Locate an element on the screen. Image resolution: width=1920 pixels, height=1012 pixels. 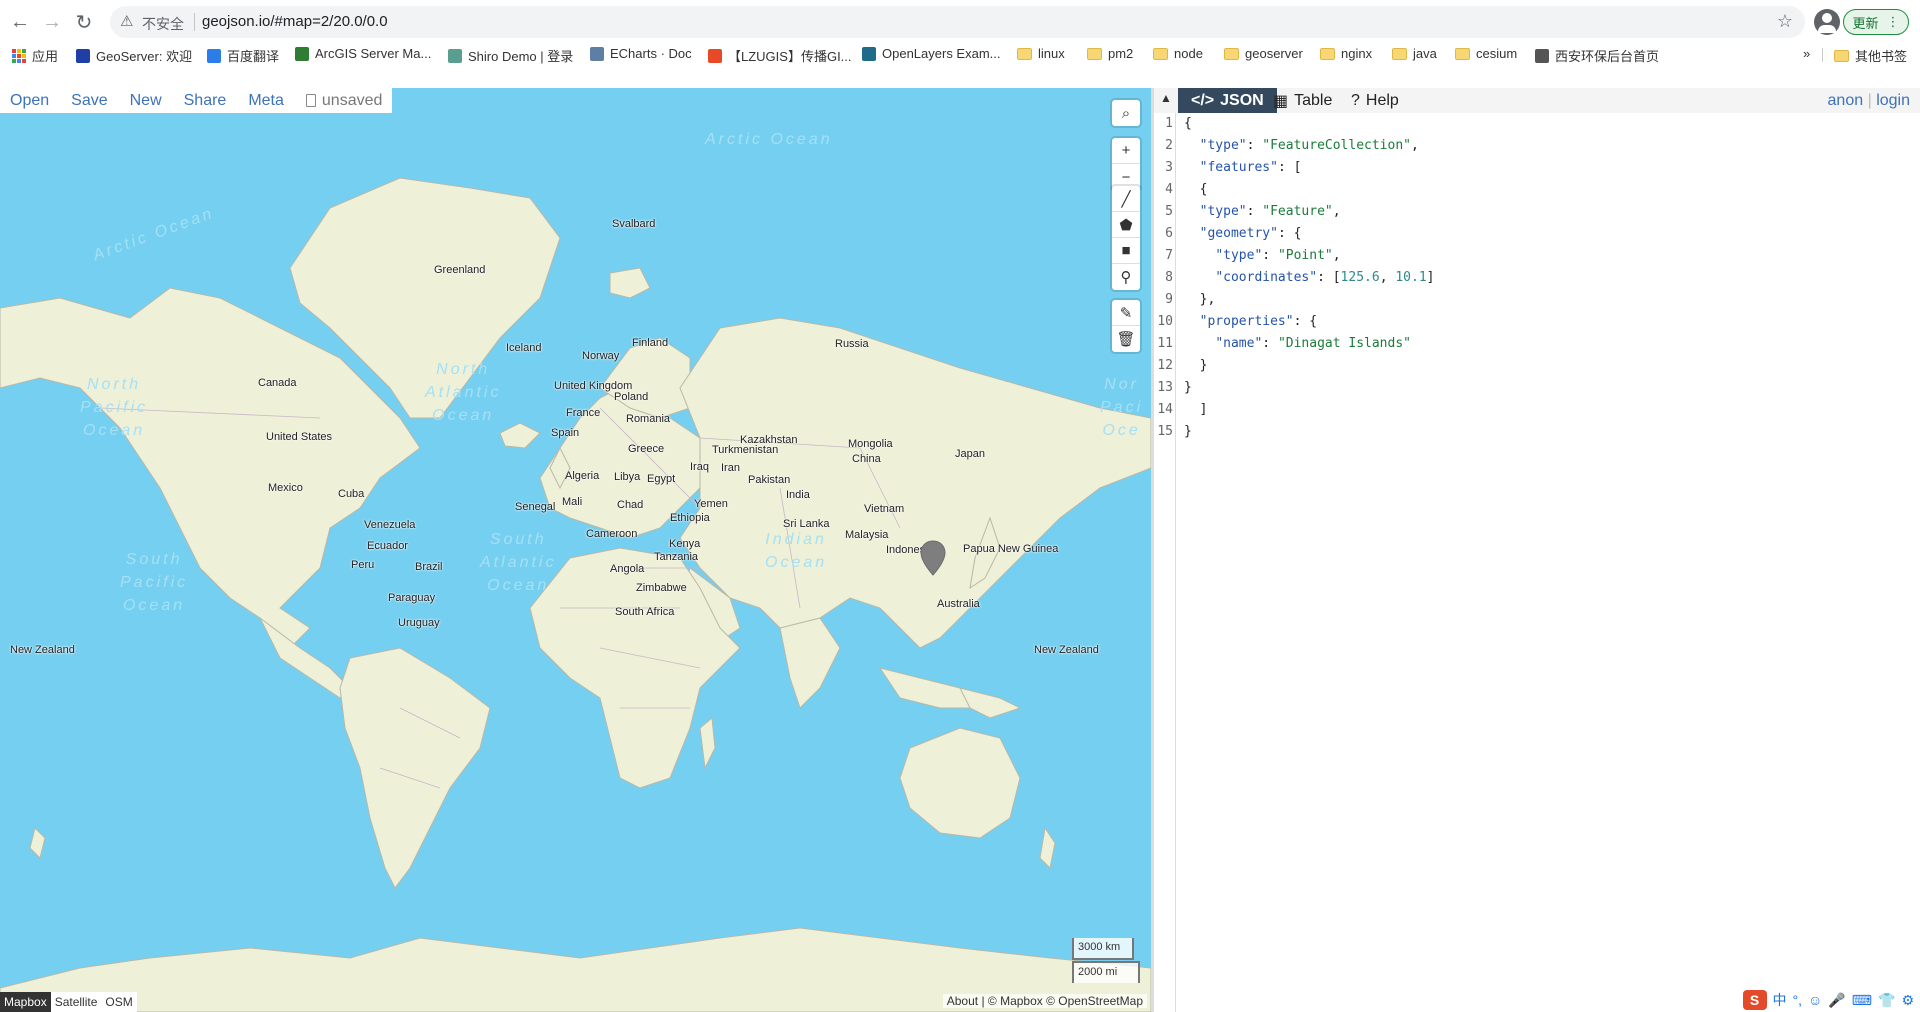
ime-tray-icon: ⌨ is located at coordinates (1862, 1000).